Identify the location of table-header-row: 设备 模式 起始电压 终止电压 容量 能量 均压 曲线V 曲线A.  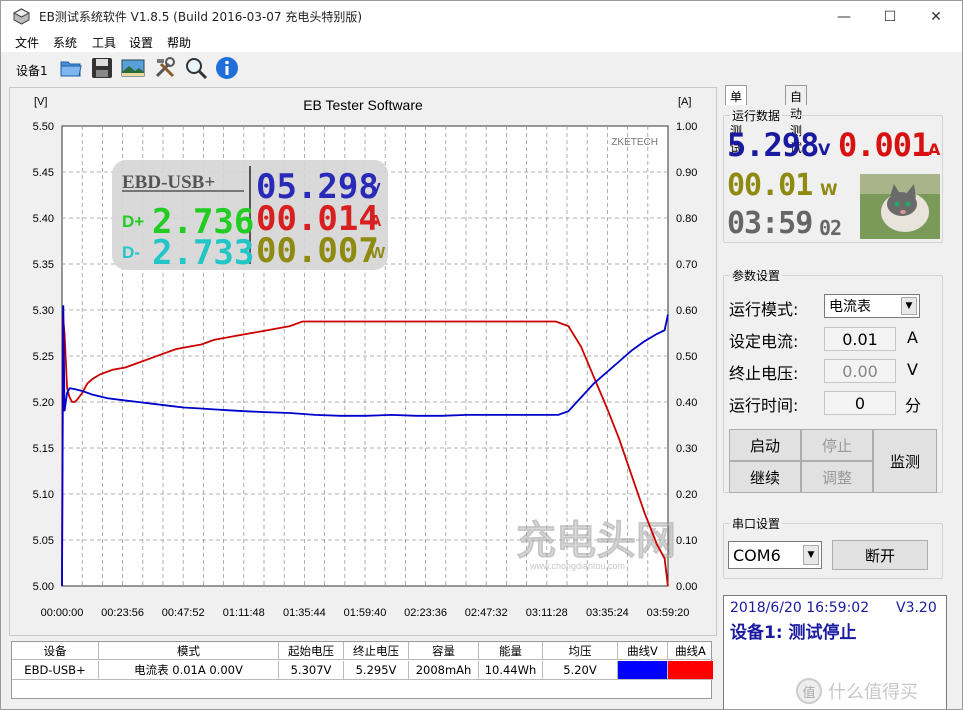
(362, 651).